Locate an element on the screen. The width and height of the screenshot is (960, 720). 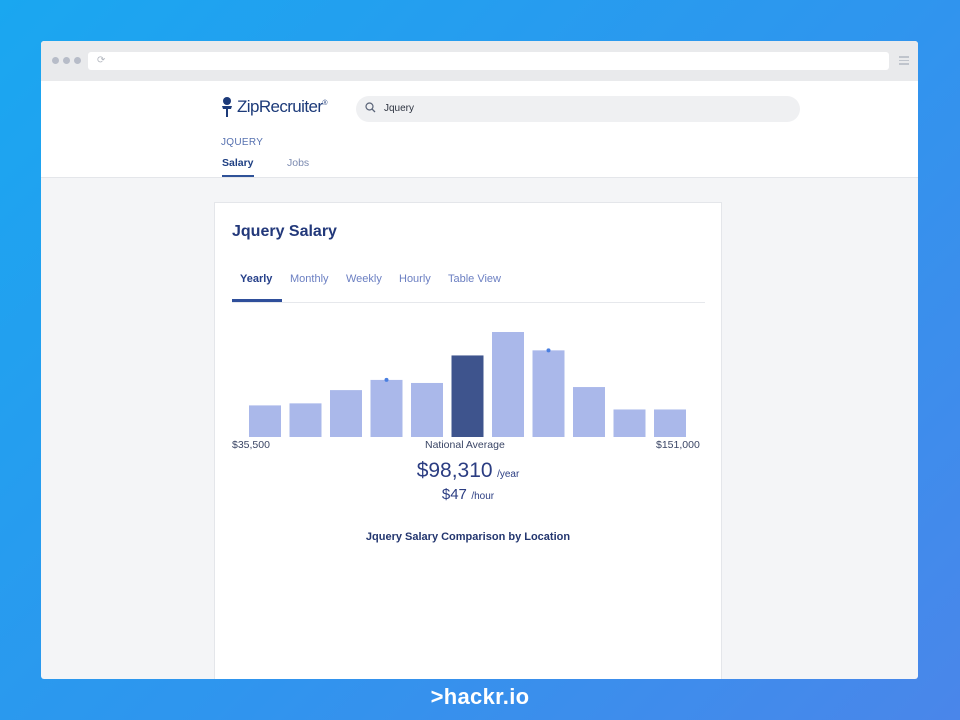
comparison-heading: Jquery Salary Comparison by Location is located at coordinates (468, 537).